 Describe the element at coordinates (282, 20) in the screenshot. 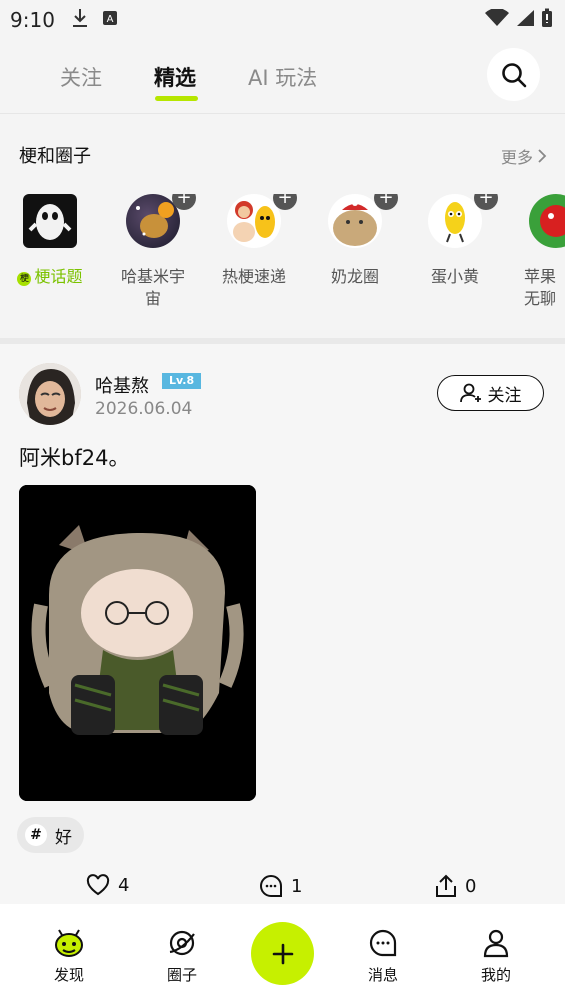

I see `status-bar: 9:10 A` at that location.